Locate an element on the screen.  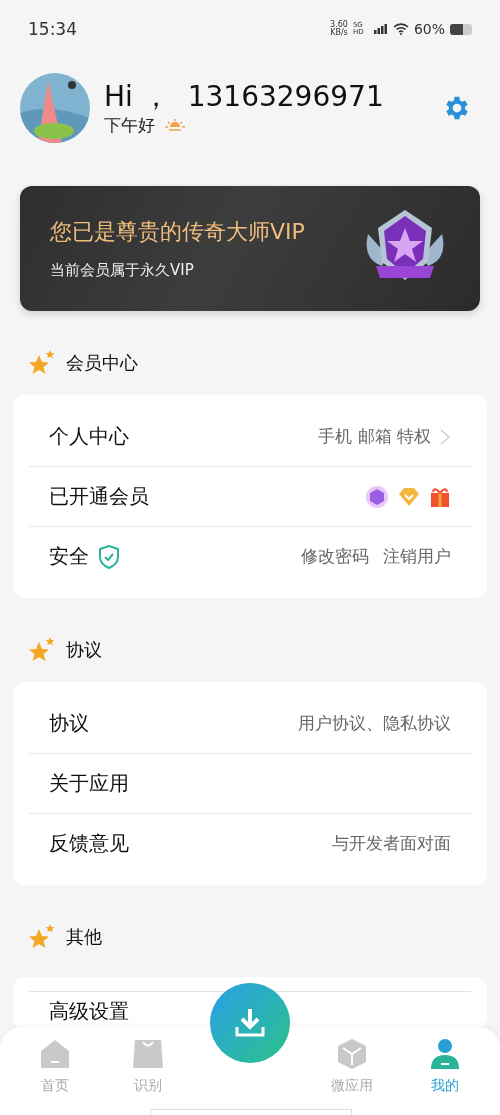
row-label: 协议 is located at coordinates (69, 723).